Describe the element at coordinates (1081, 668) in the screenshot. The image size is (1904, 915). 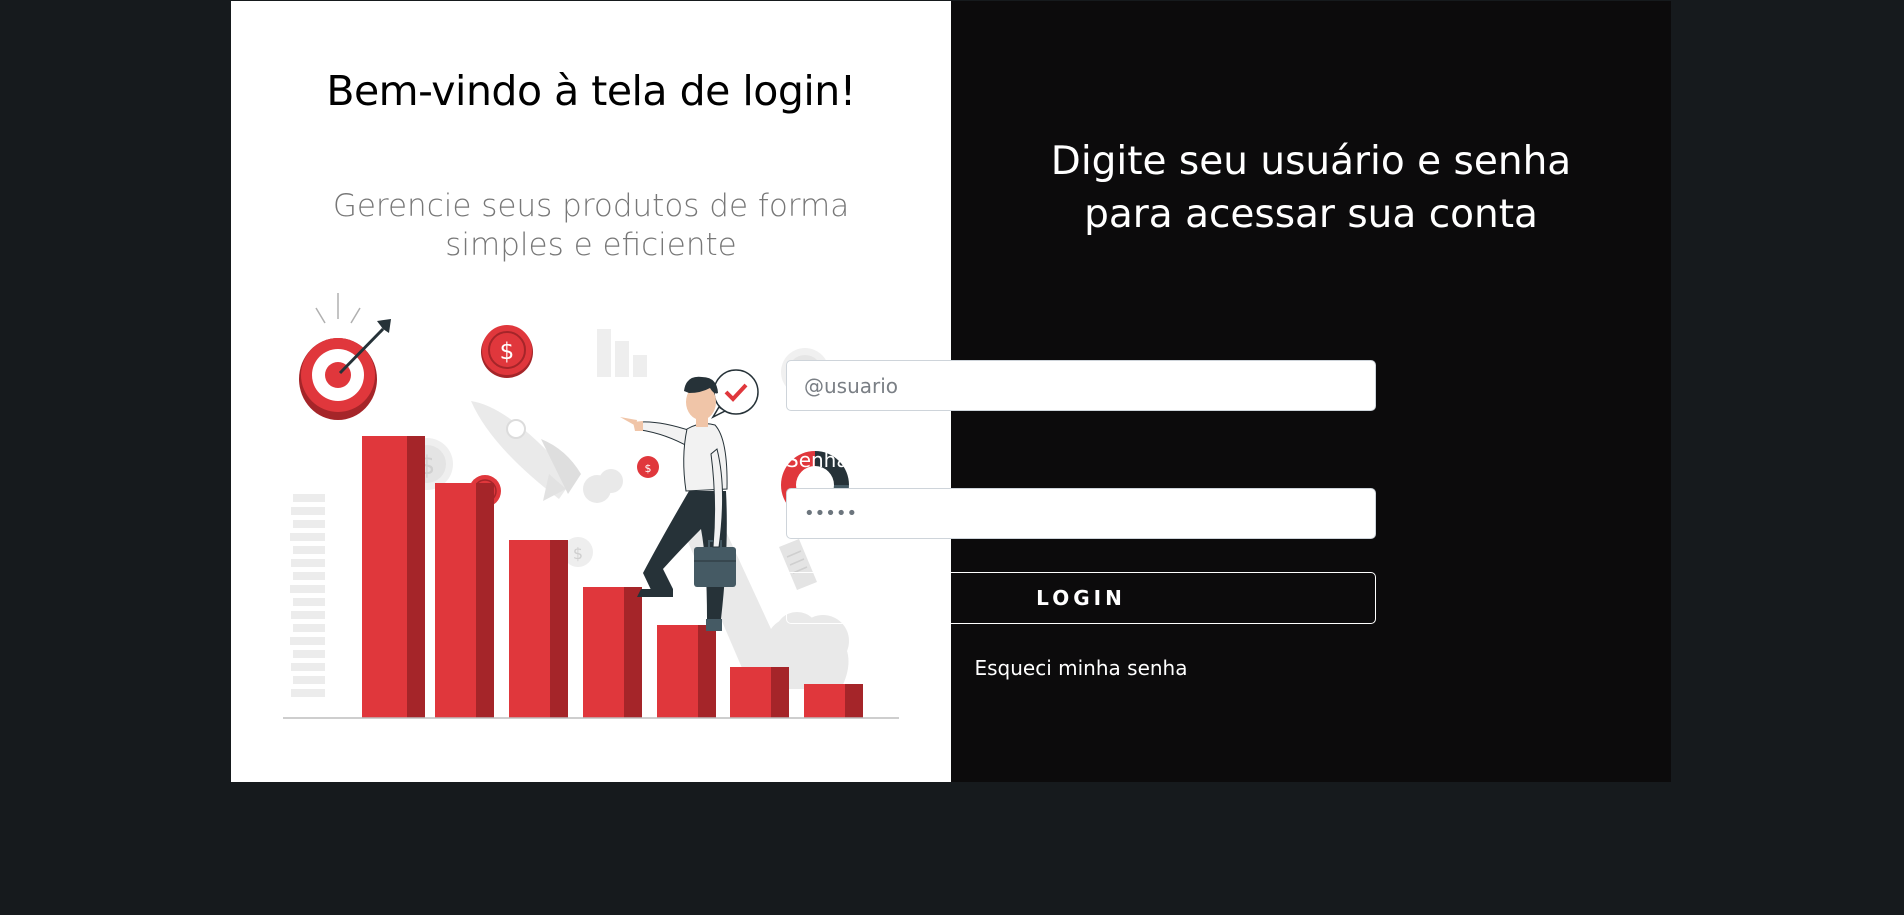
I see `forgot-password-link: Esqueci minha senha` at that location.